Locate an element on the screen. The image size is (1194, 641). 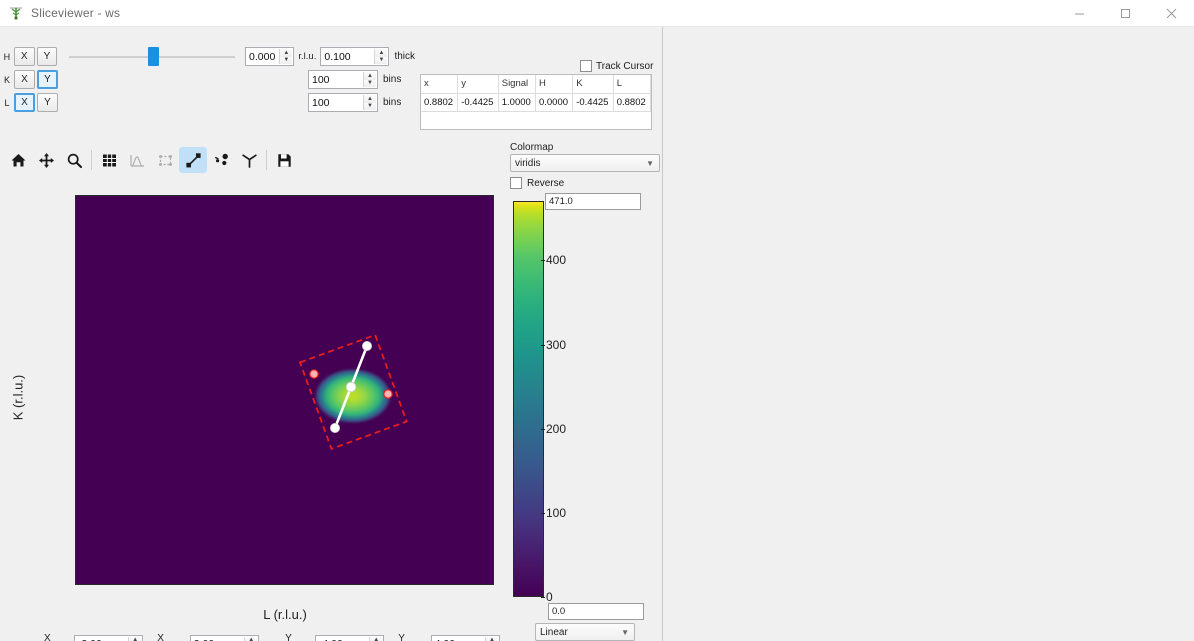
pan-icon is located at coordinates (46, 160).